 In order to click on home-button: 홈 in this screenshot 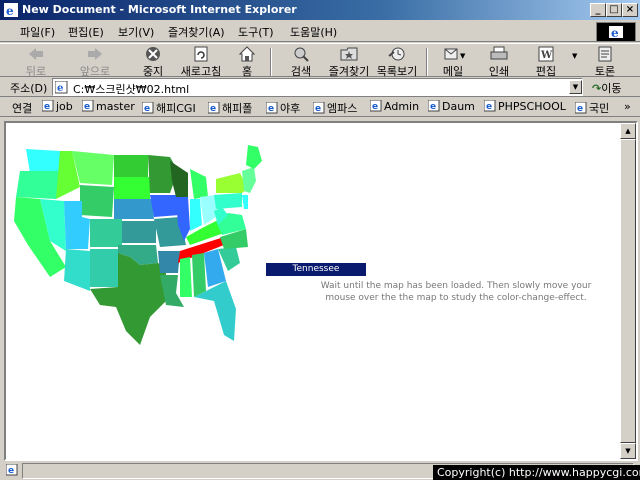, I will do `click(247, 62)`.